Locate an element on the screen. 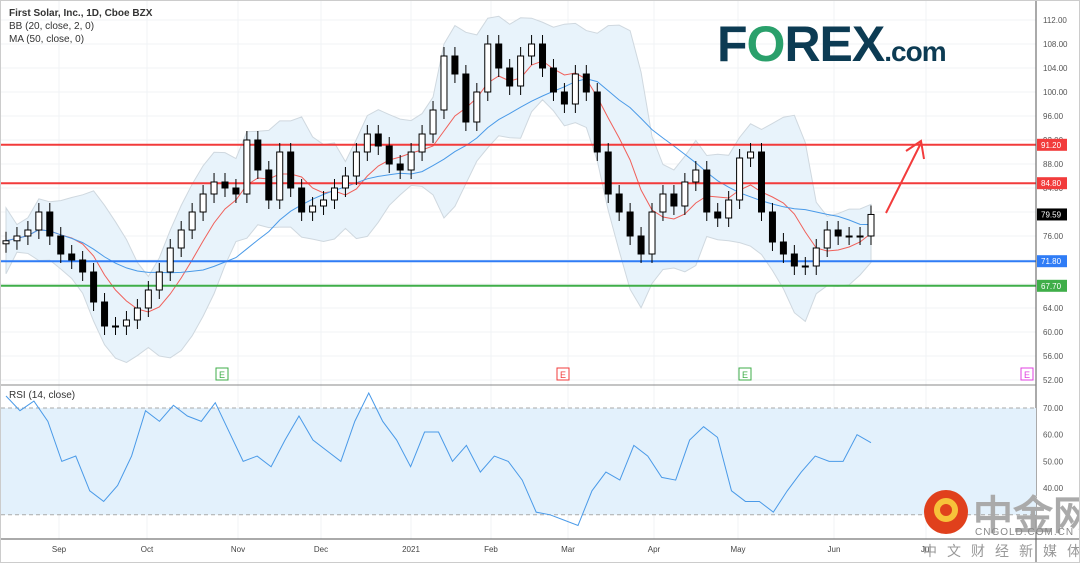 The width and height of the screenshot is (1080, 563). time-tick-label: Oct is located at coordinates (147, 549).